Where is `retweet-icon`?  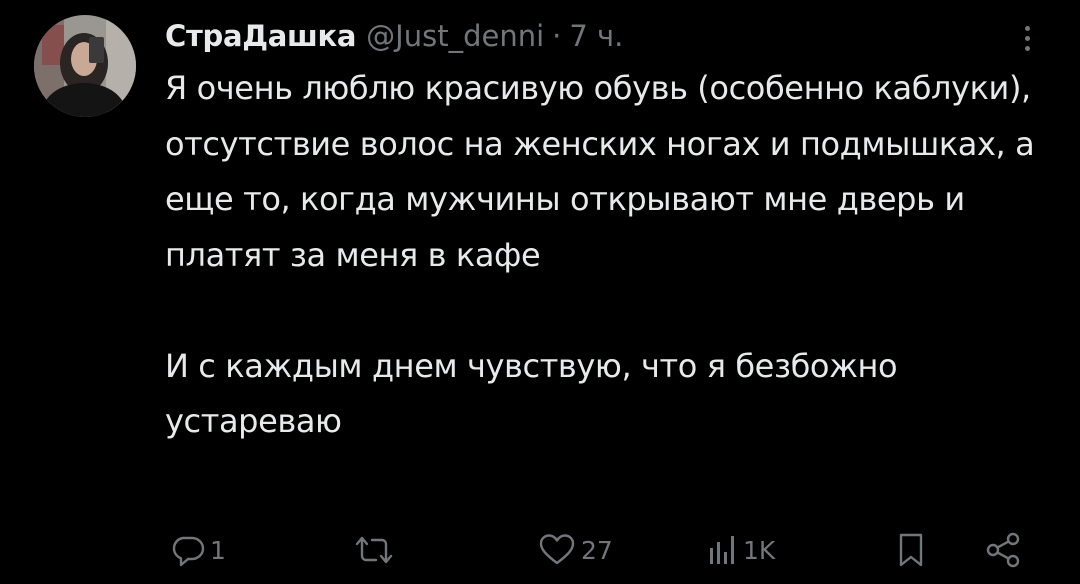
retweet-icon is located at coordinates (374, 550).